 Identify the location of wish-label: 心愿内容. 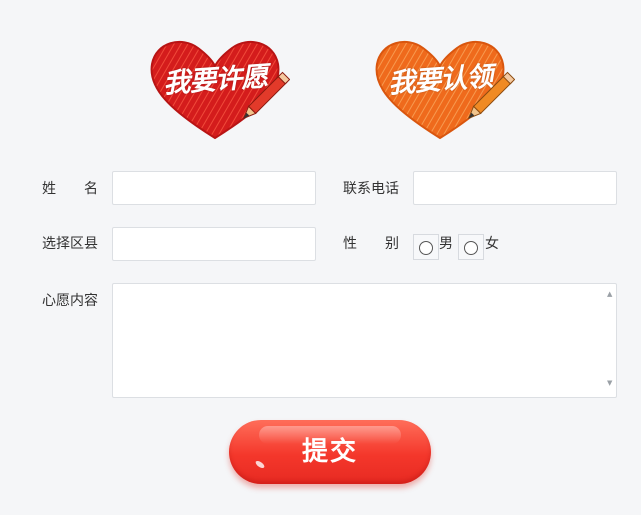
(70, 301).